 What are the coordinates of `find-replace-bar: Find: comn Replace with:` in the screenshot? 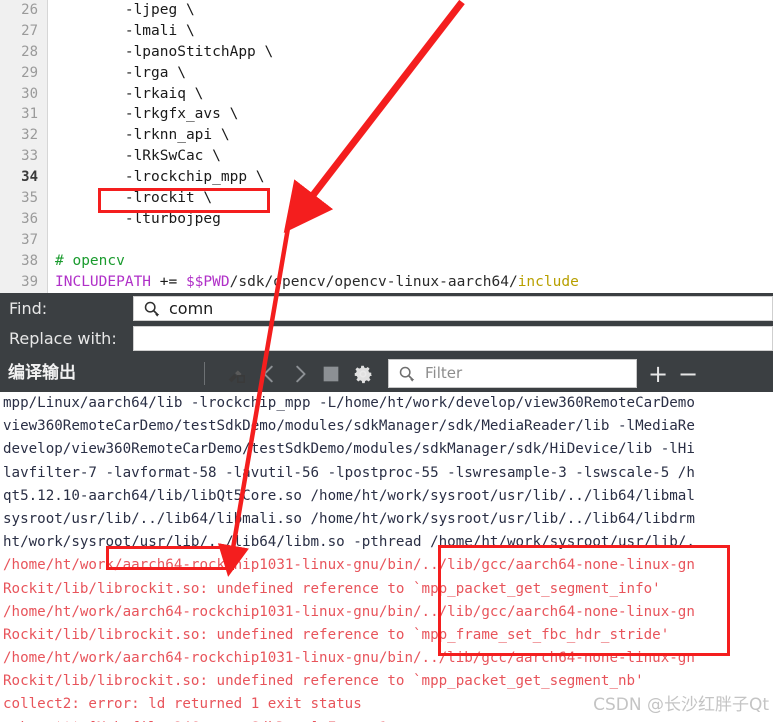 It's located at (386, 324).